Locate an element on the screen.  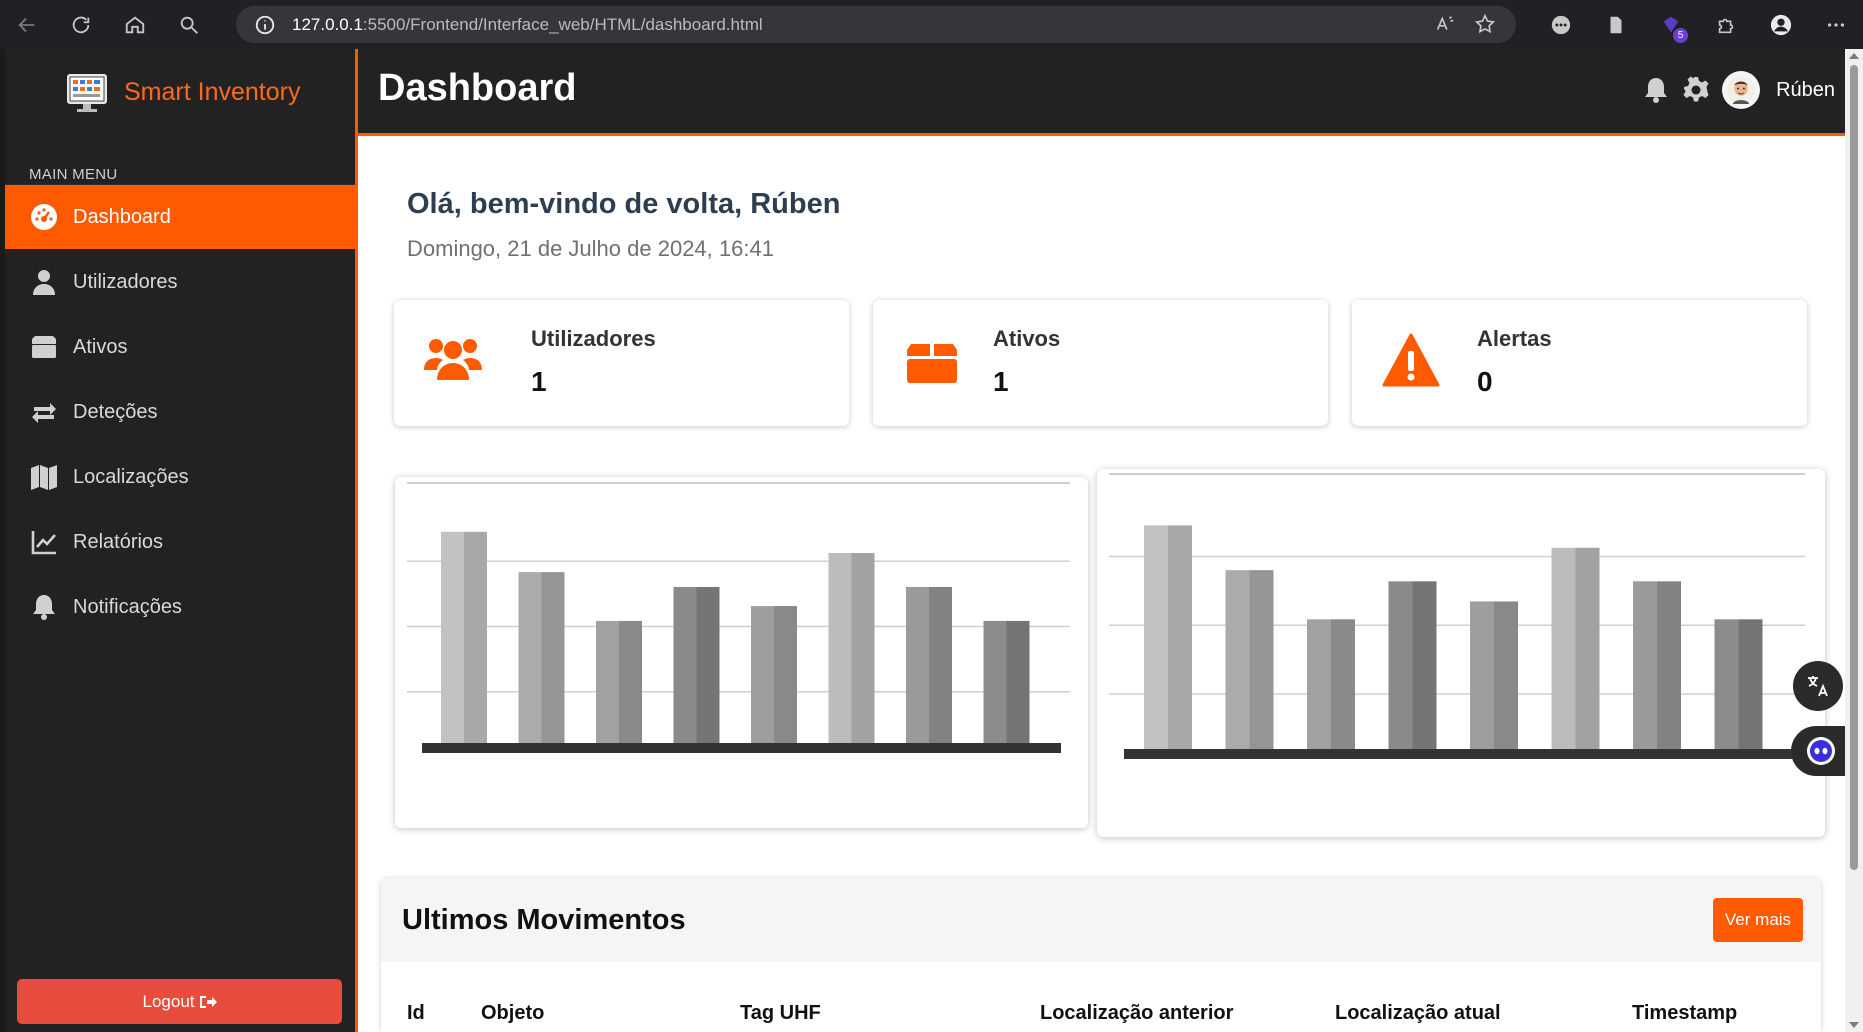
map-icon is located at coordinates (44, 477).